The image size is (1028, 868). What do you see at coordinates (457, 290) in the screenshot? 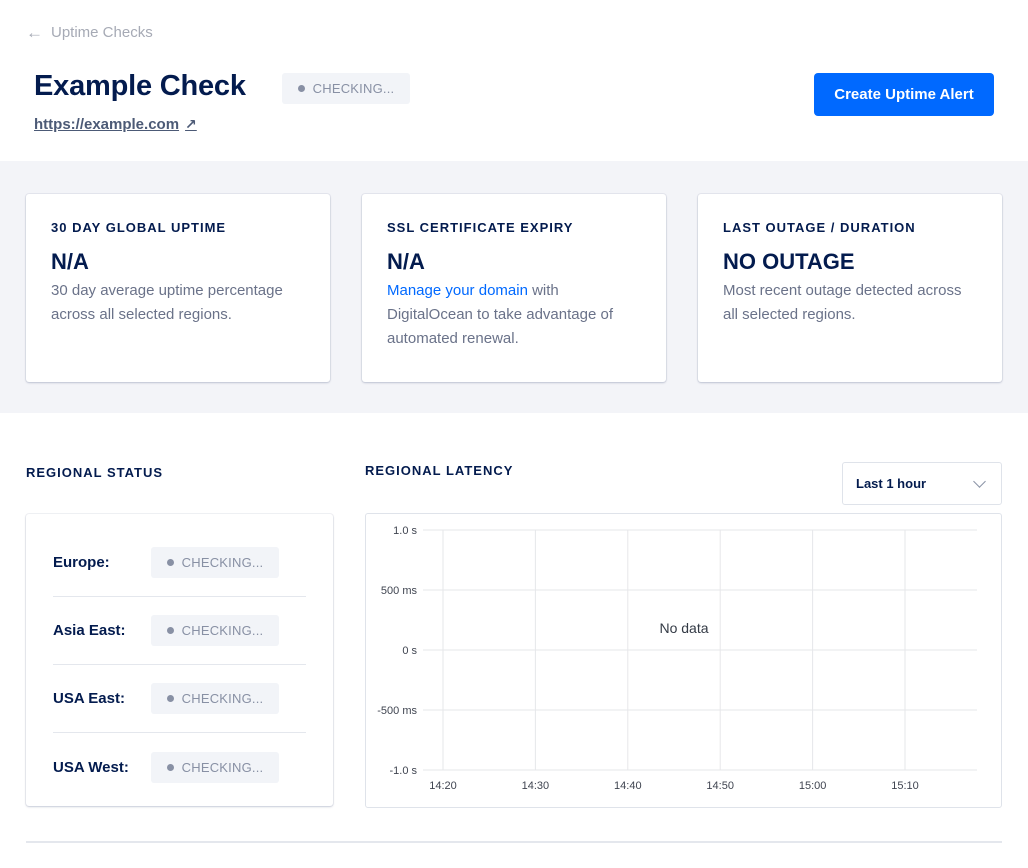
I see `manage-domain-link: Manage your domain` at bounding box center [457, 290].